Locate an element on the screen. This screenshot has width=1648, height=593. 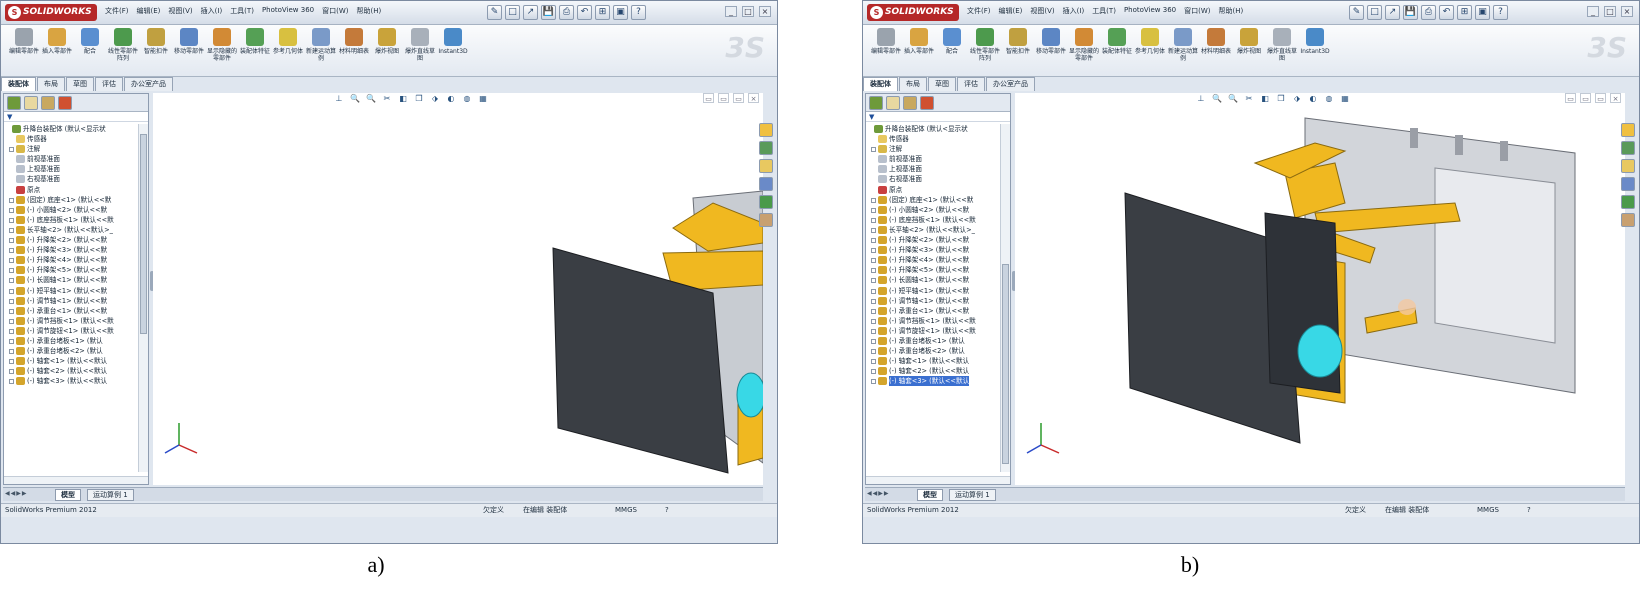
menu-edit: 编辑(E) is located at coordinates (149, 11).